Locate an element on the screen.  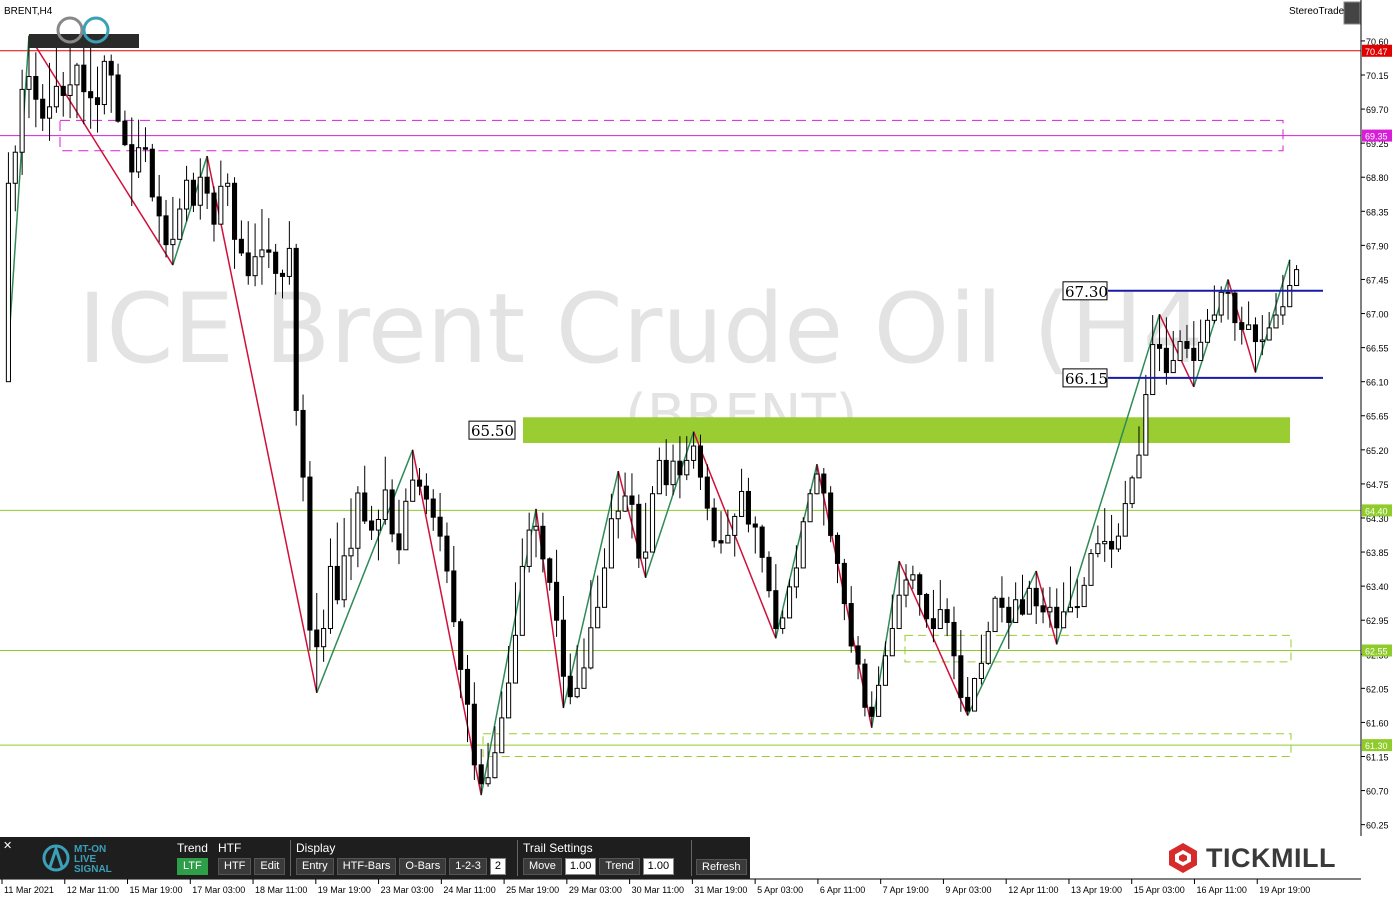
stereotrader-label: StereoTrader is located at coordinates (1318, 11).